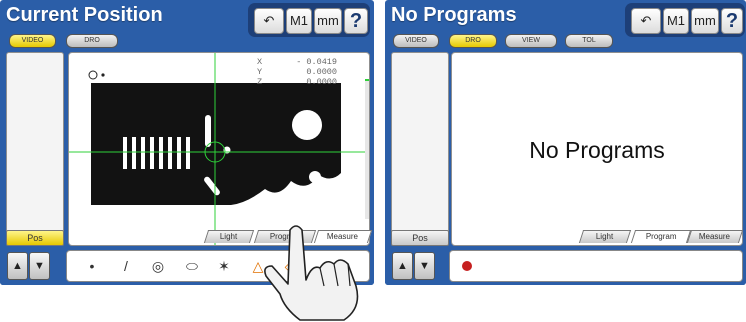 The width and height of the screenshot is (746, 322). Describe the element at coordinates (596, 266) in the screenshot. I see `program-toolbar` at that location.